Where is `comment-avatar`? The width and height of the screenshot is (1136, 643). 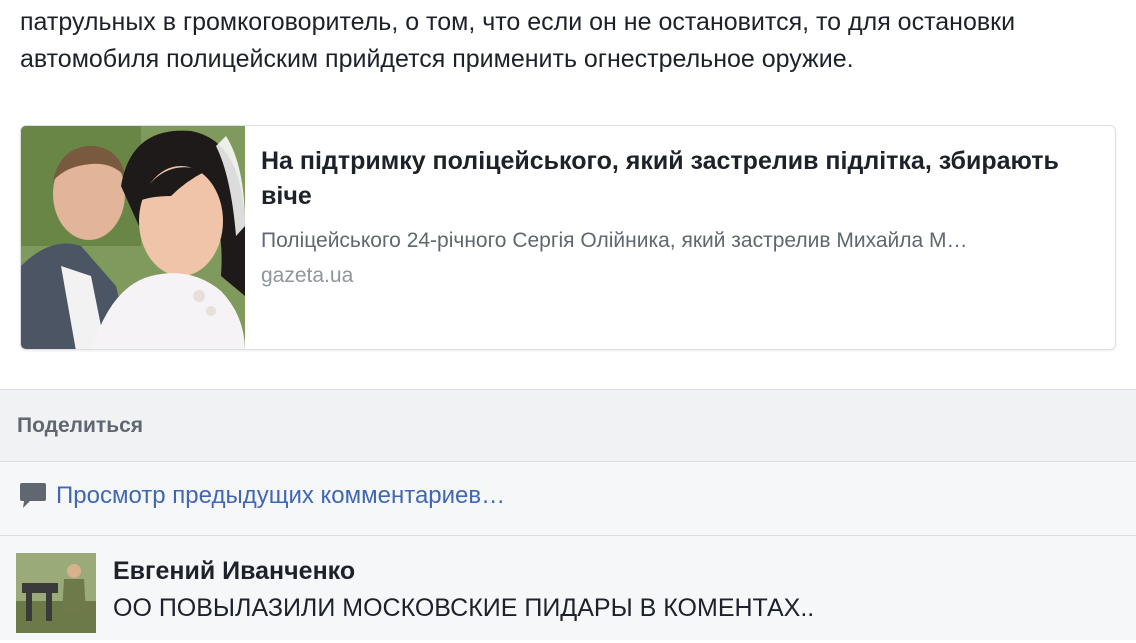
comment-avatar is located at coordinates (56, 593).